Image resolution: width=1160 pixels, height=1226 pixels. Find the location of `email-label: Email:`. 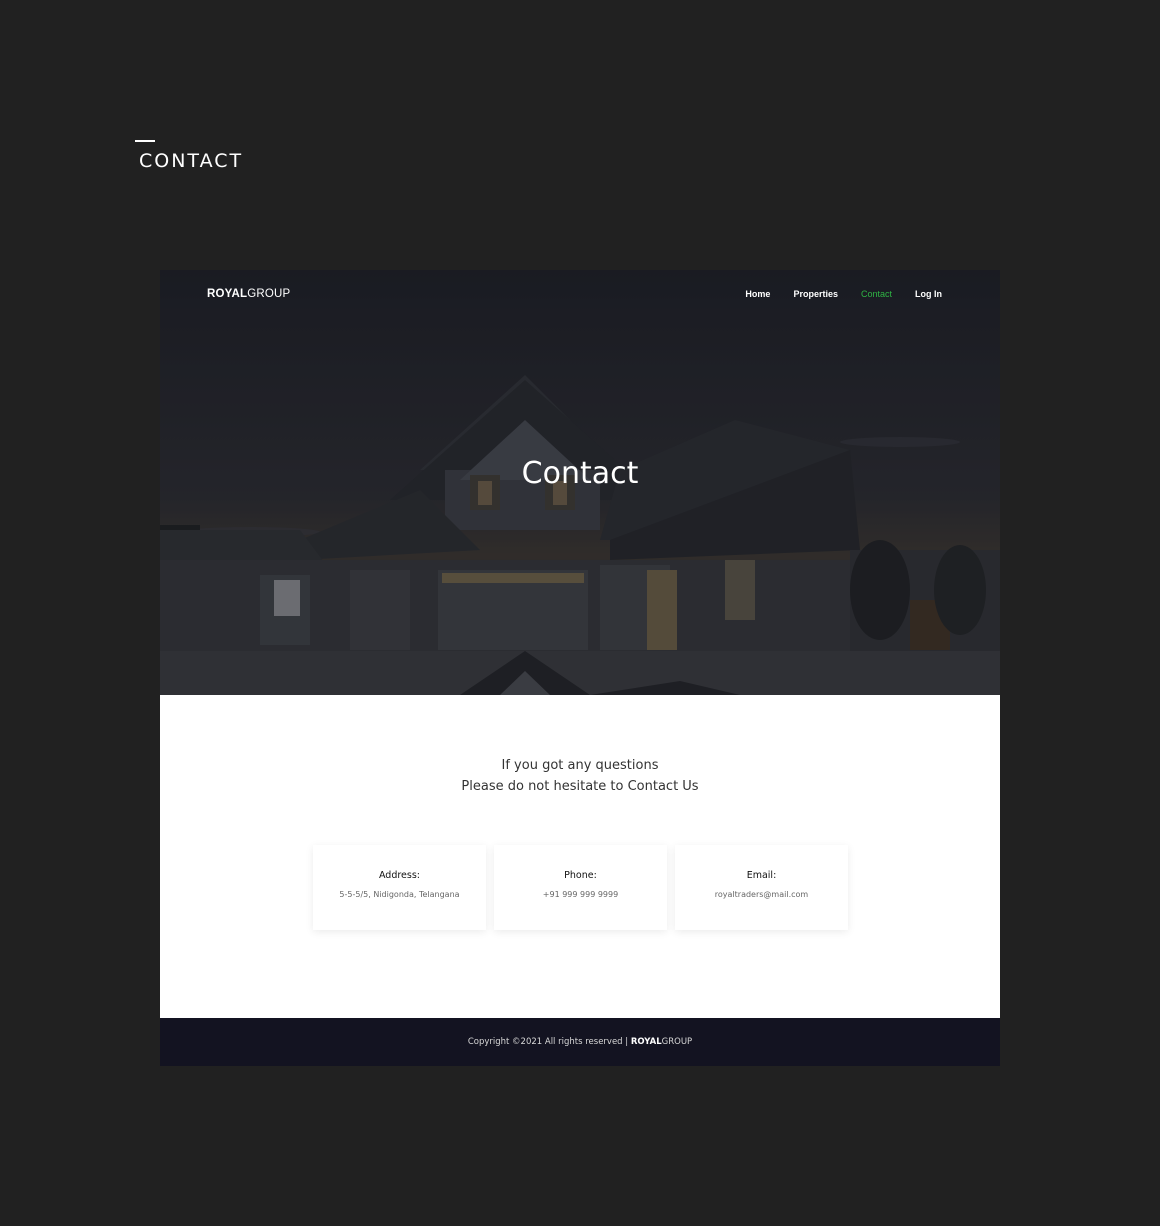

email-label: Email: is located at coordinates (761, 875).